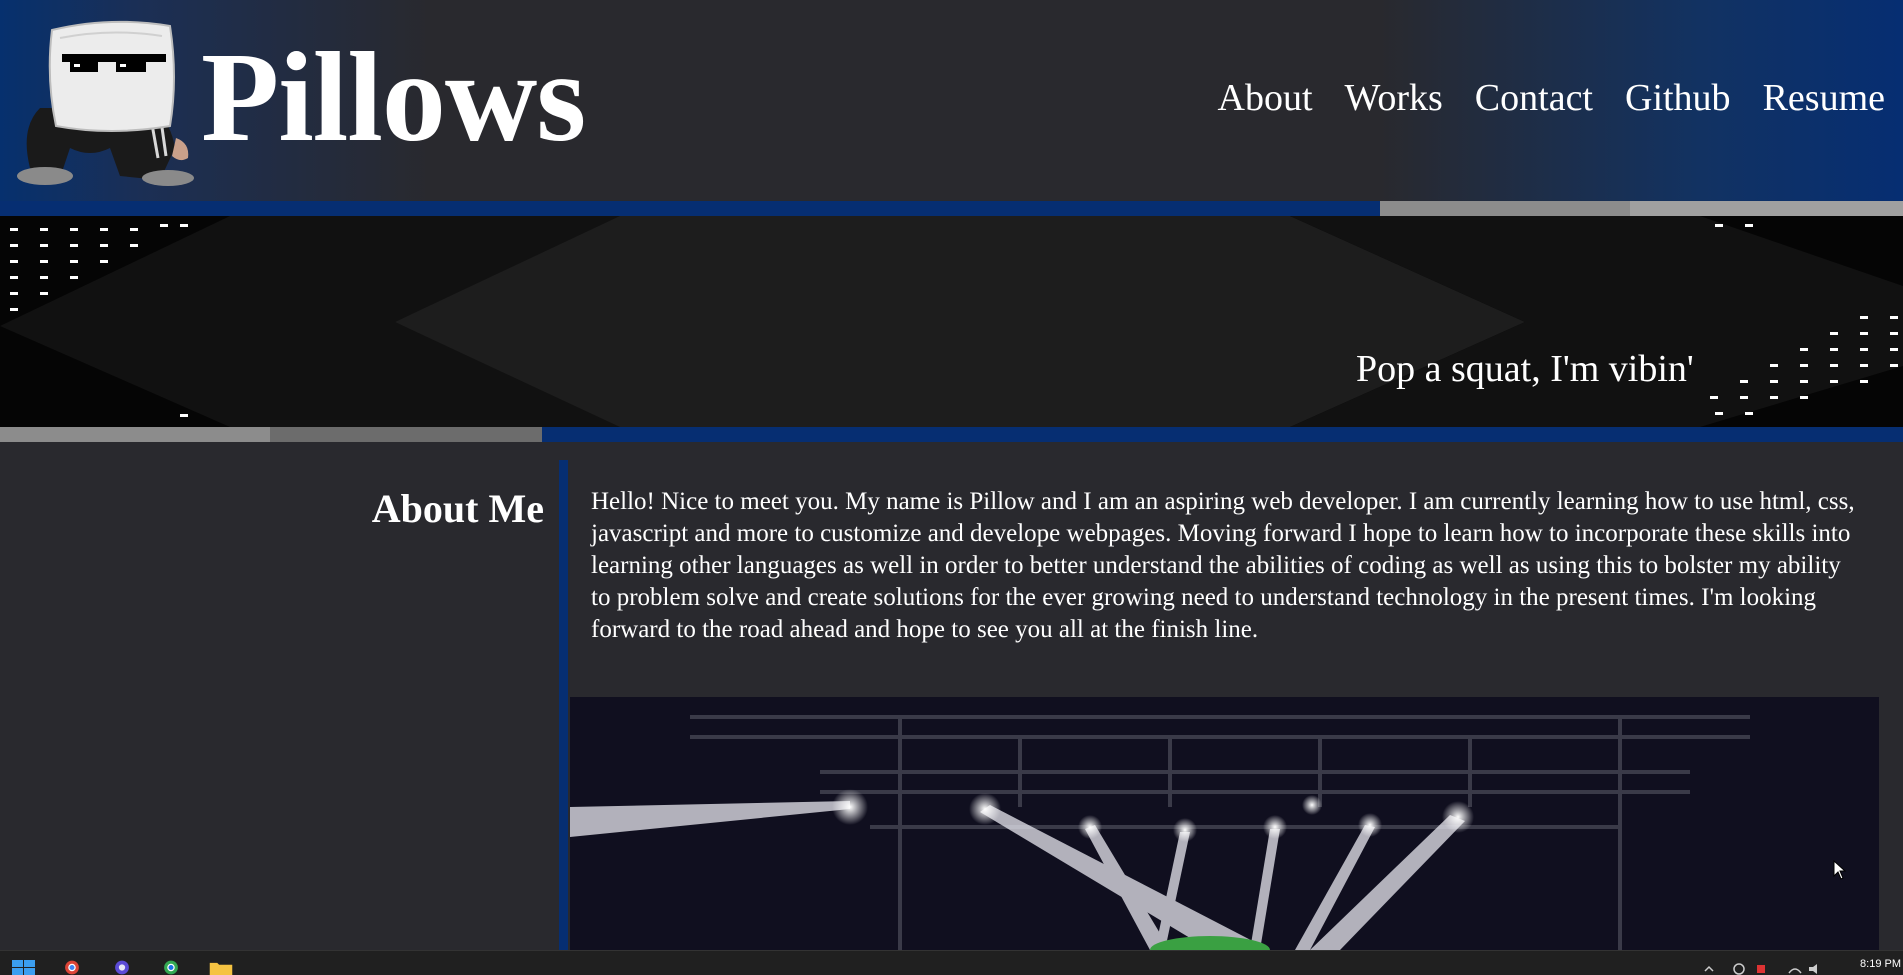 The width and height of the screenshot is (1903, 975). Describe the element at coordinates (1678, 98) in the screenshot. I see `nav-link-github: Github` at that location.